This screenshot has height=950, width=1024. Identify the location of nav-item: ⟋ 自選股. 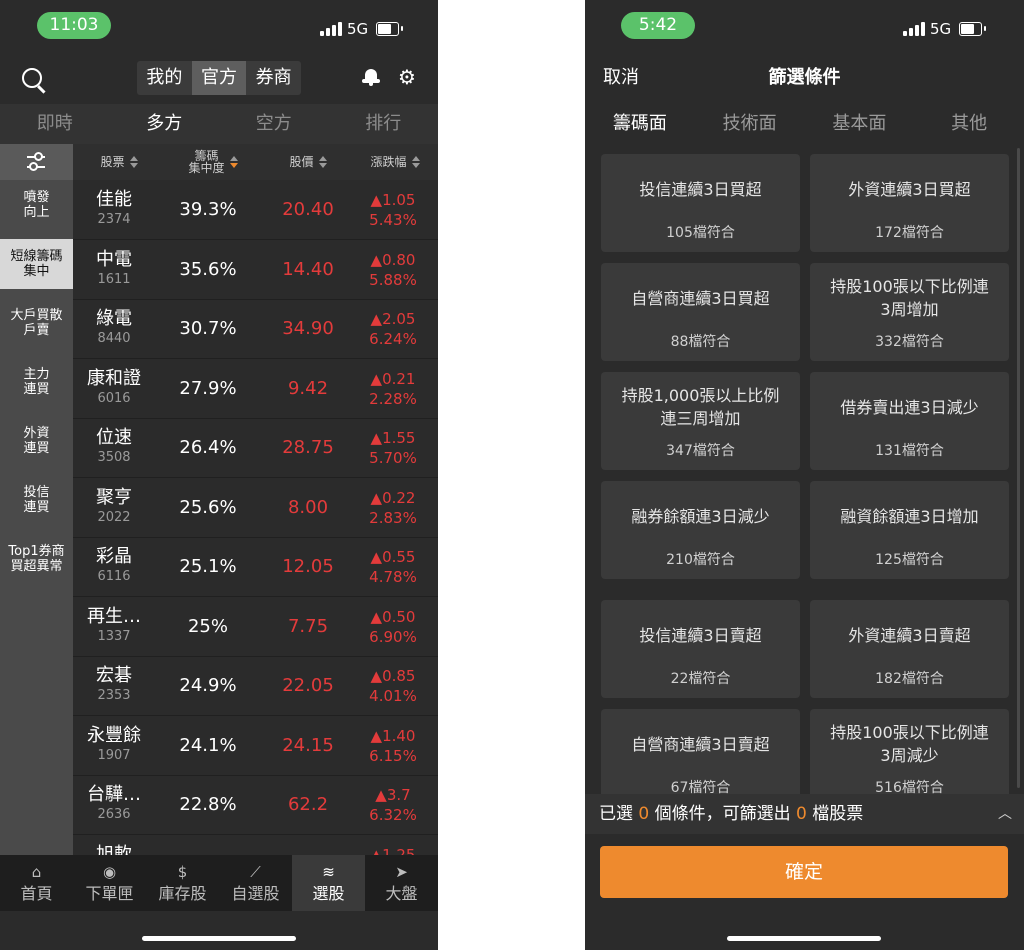
(255, 883).